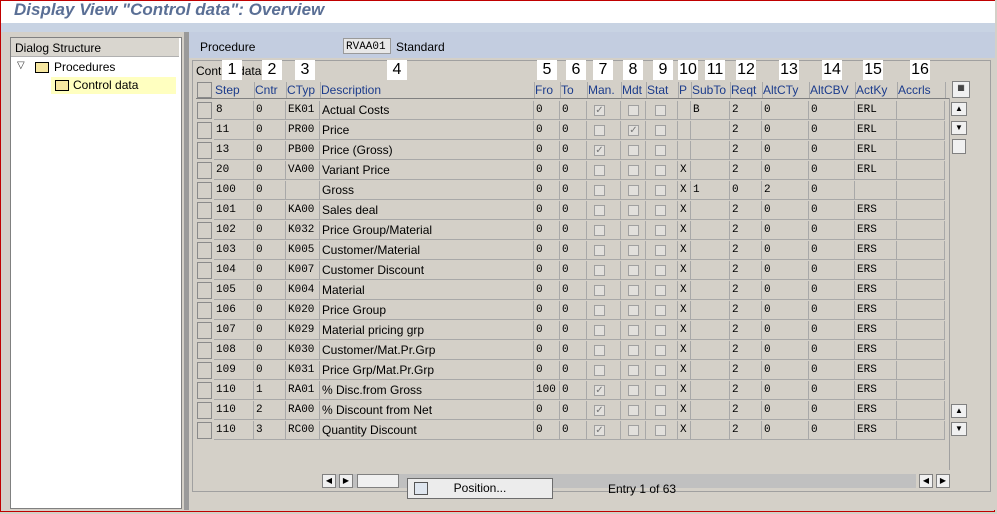 The width and height of the screenshot is (997, 514). Describe the element at coordinates (959, 128) in the screenshot. I see `scroll-down-icon: ▼` at that location.